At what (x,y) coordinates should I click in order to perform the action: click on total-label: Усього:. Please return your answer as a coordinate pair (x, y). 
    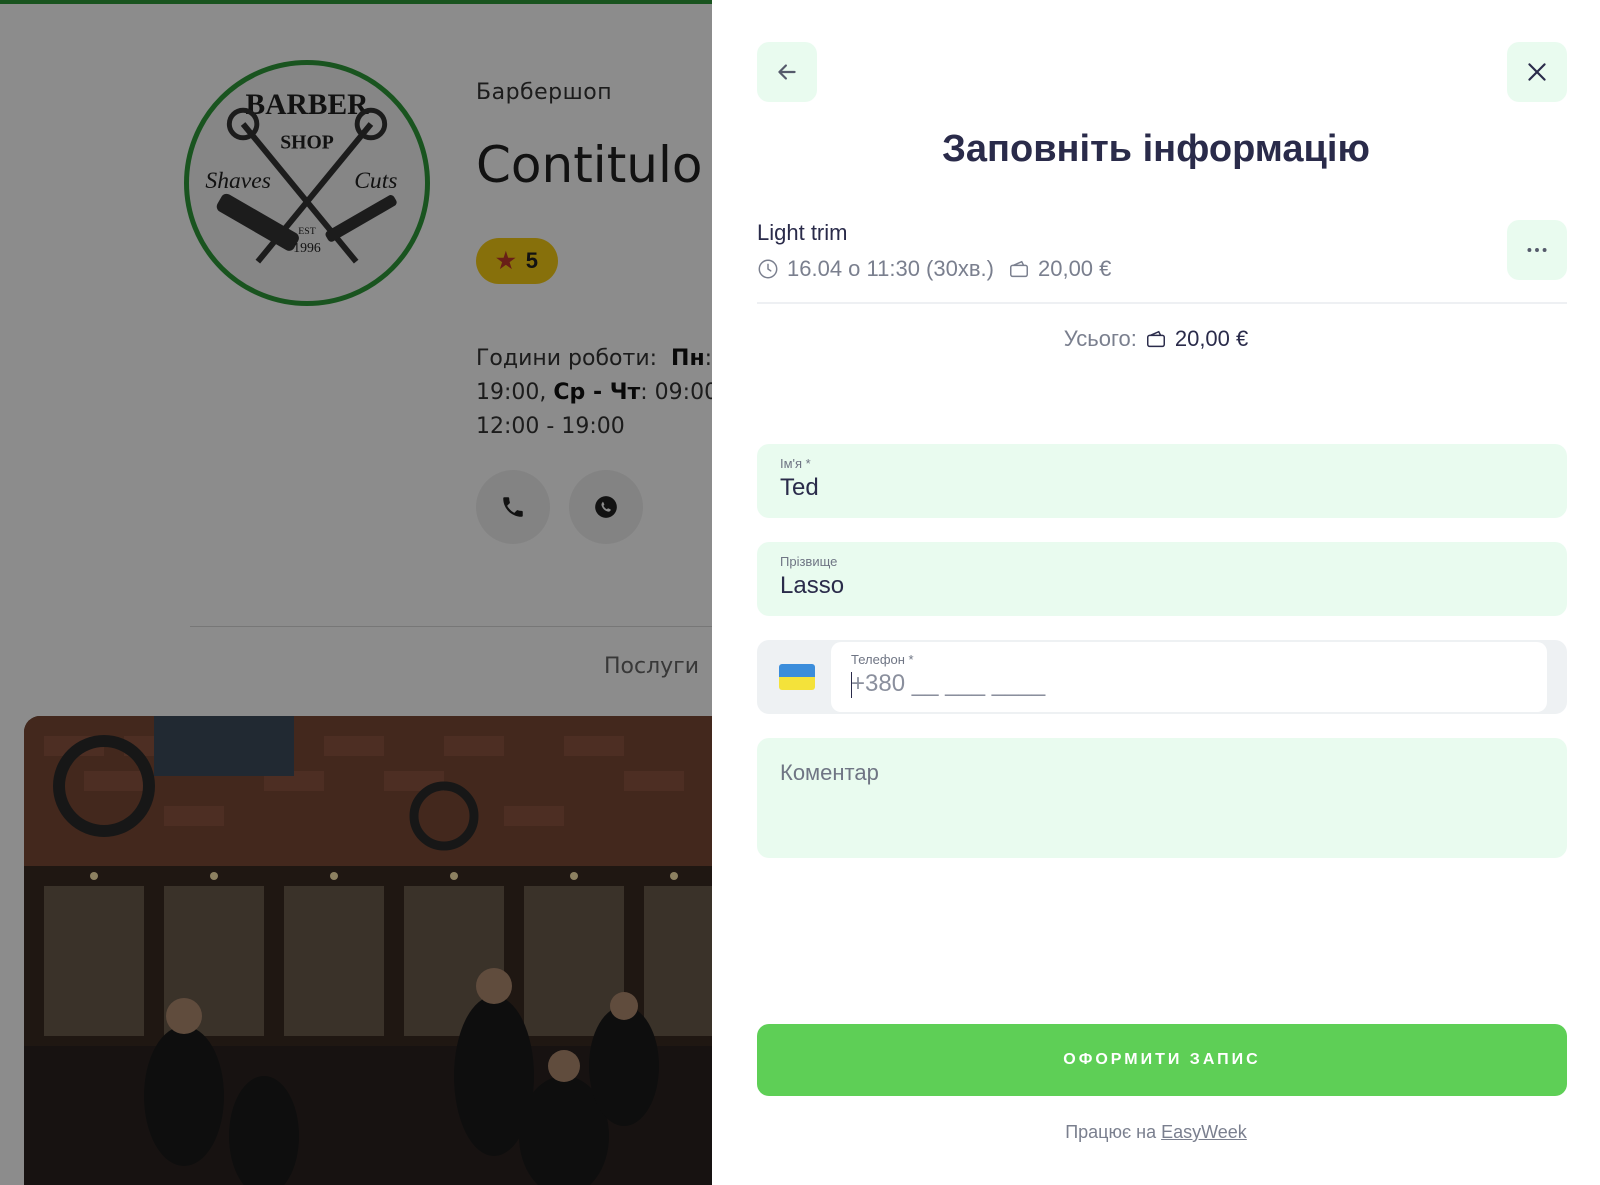
    Looking at the image, I should click on (1100, 338).